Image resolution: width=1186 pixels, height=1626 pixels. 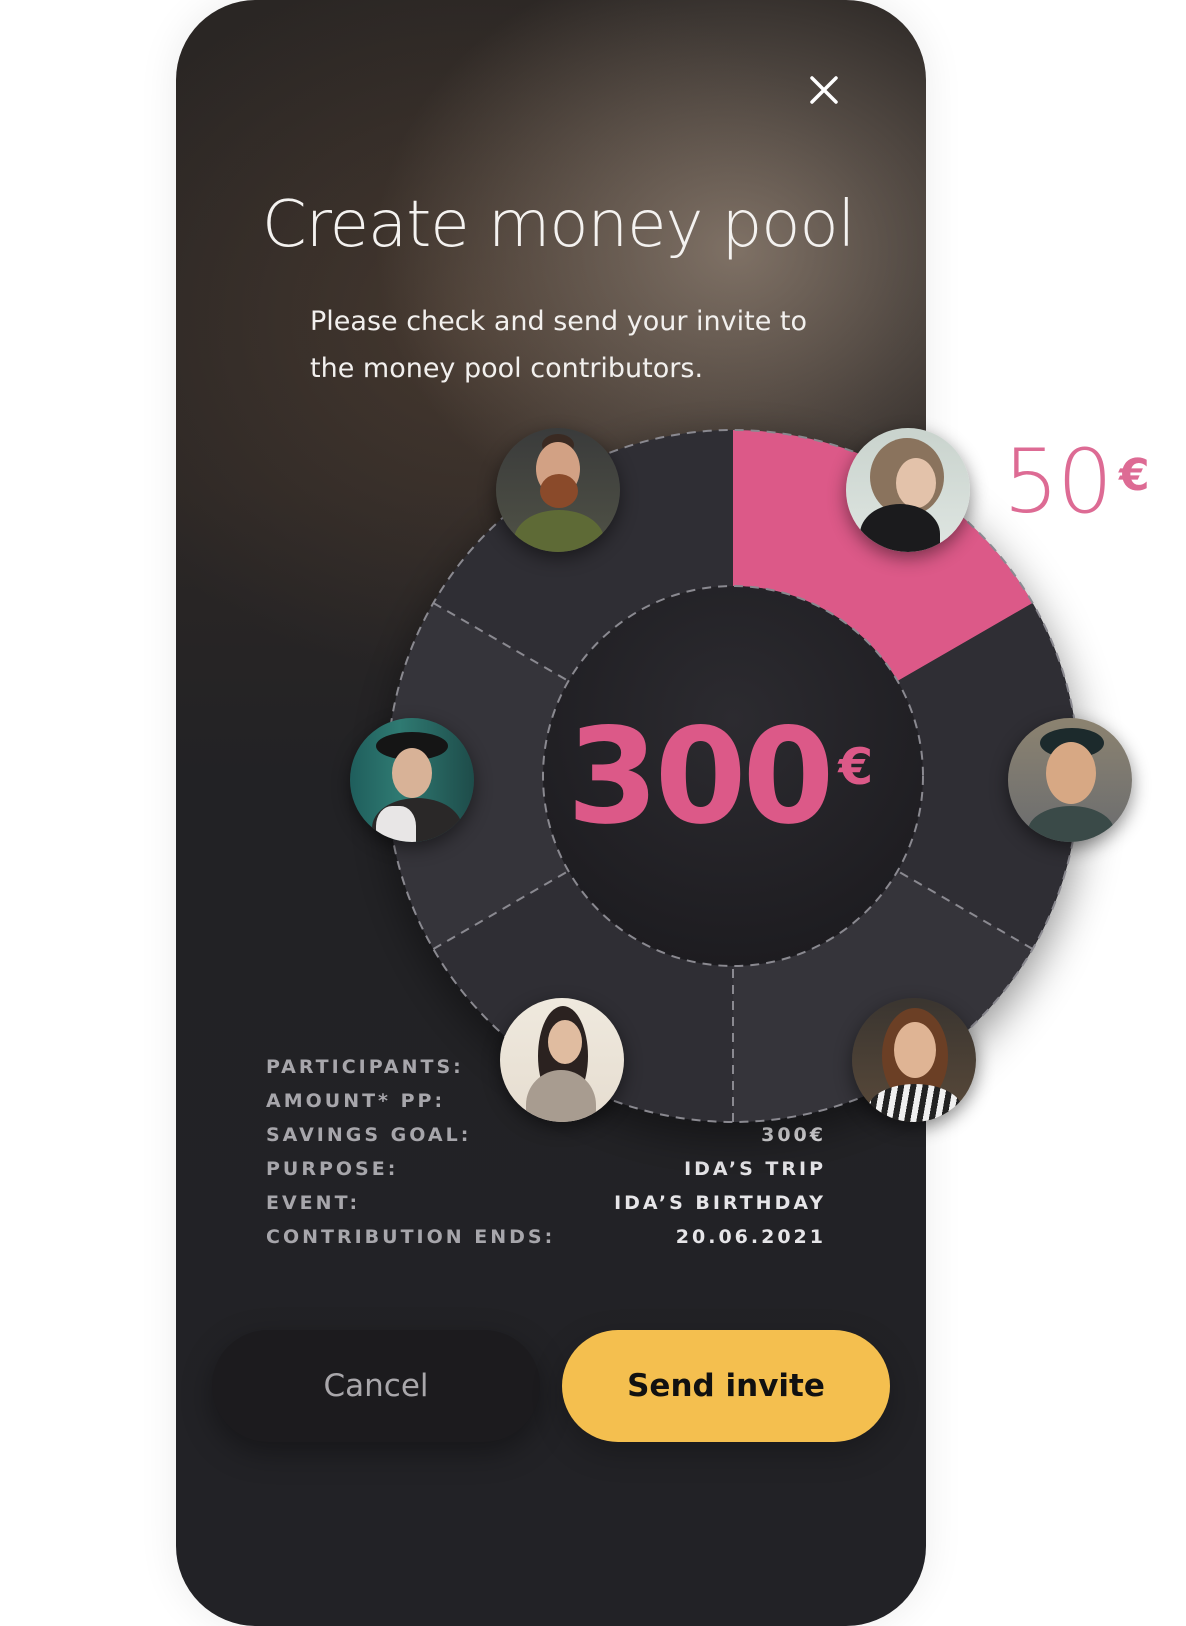 I want to click on detail-value: IDA’S TRIP, so click(x=755, y=1169).